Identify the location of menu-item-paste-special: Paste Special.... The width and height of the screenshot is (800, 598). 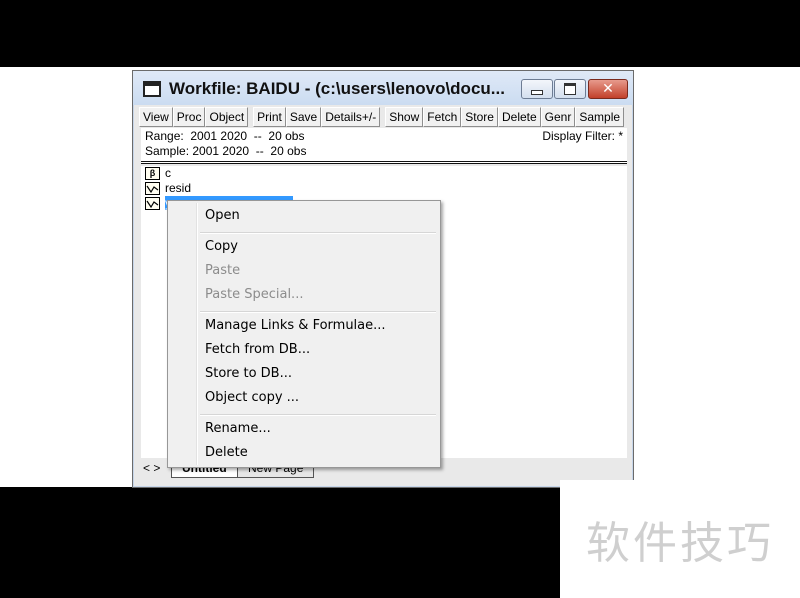
(254, 294).